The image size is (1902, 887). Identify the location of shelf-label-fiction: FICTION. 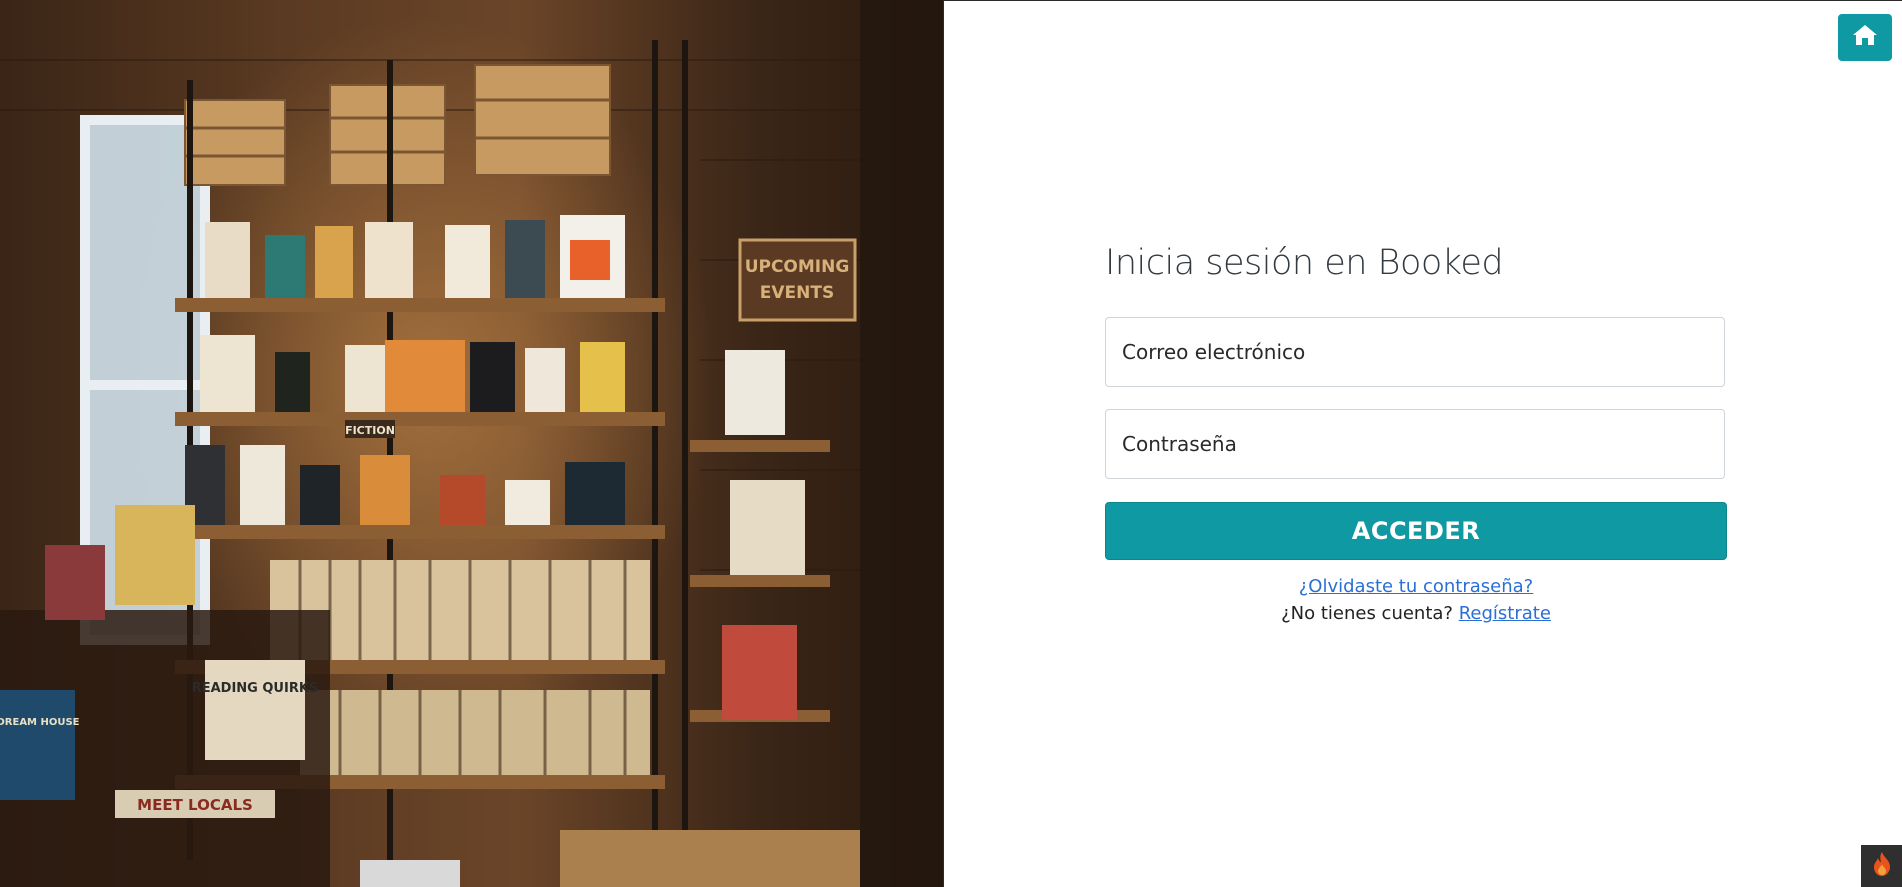
(370, 430).